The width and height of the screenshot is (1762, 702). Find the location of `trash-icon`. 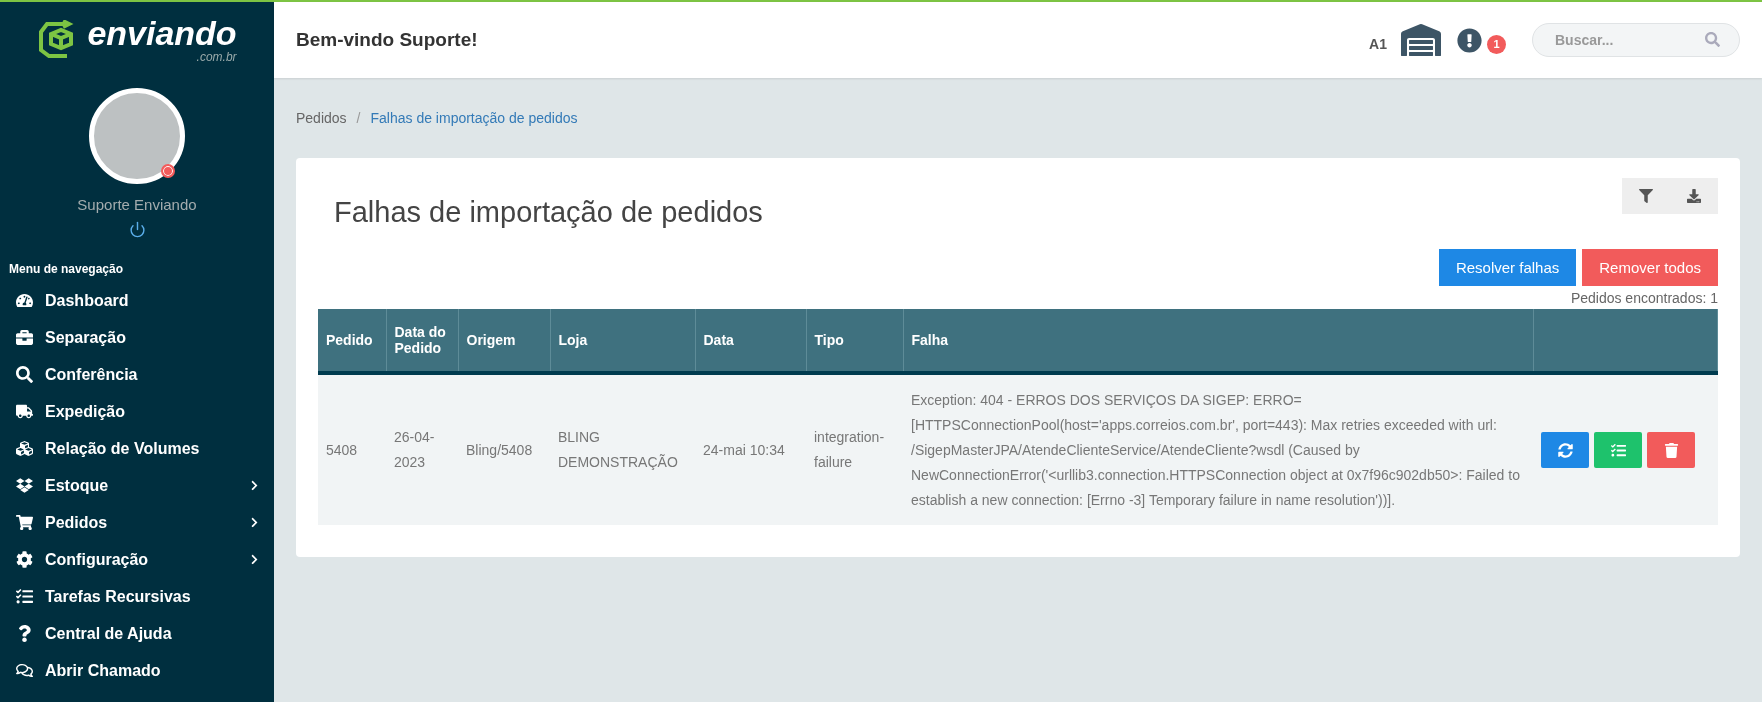

trash-icon is located at coordinates (1671, 450).